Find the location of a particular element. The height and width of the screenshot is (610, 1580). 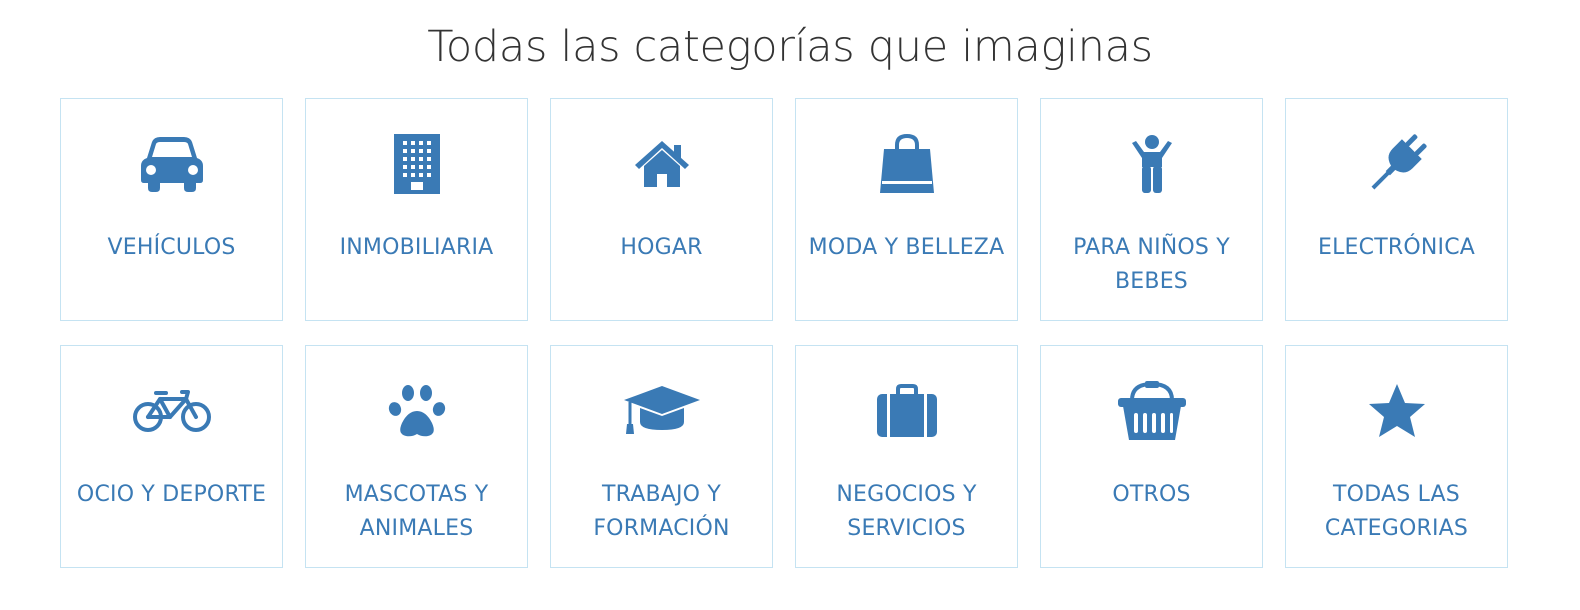

category-label: INMOBILIARIA is located at coordinates (416, 247).